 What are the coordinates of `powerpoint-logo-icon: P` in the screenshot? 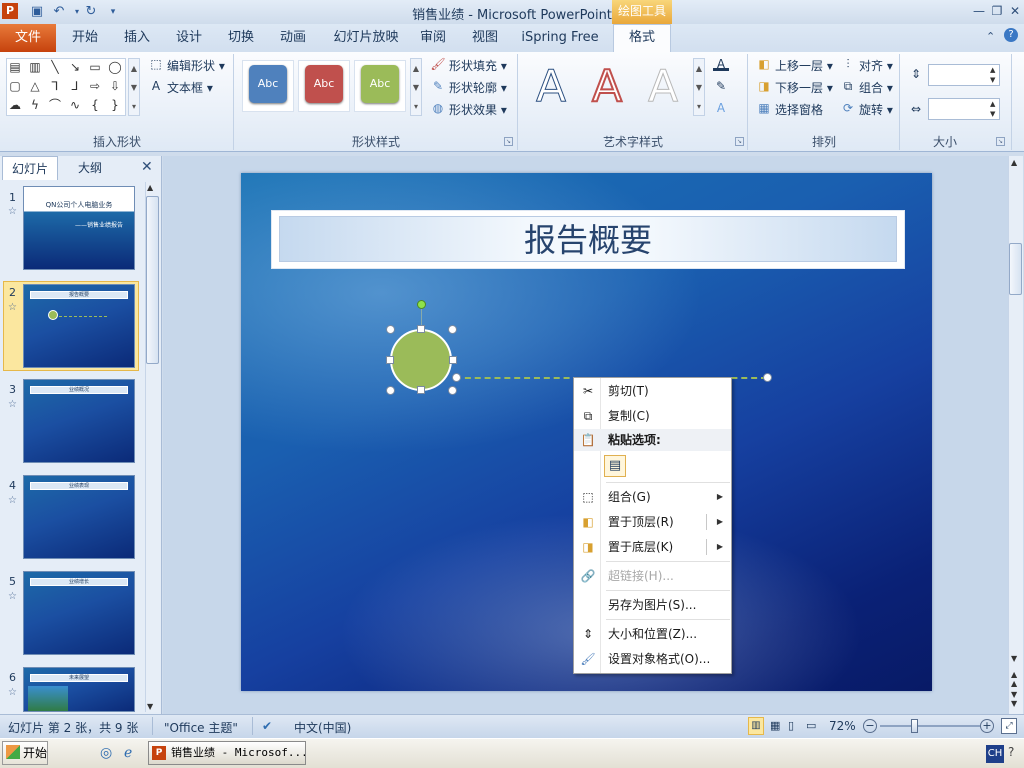 It's located at (10, 11).